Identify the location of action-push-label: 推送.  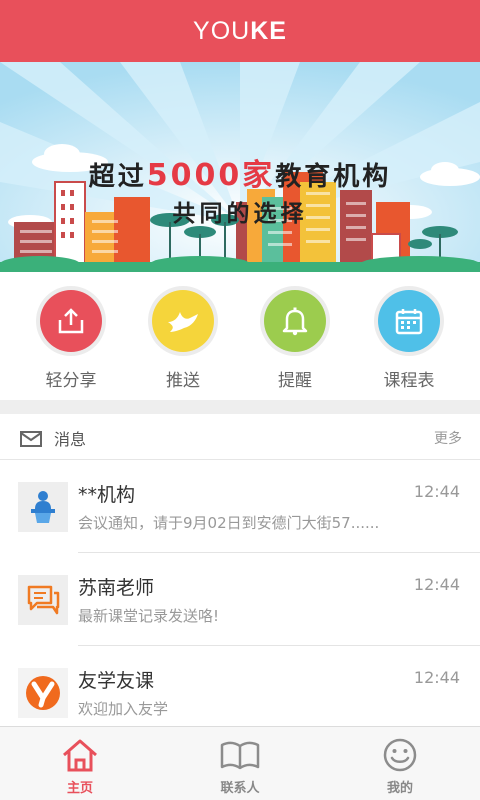
(183, 381).